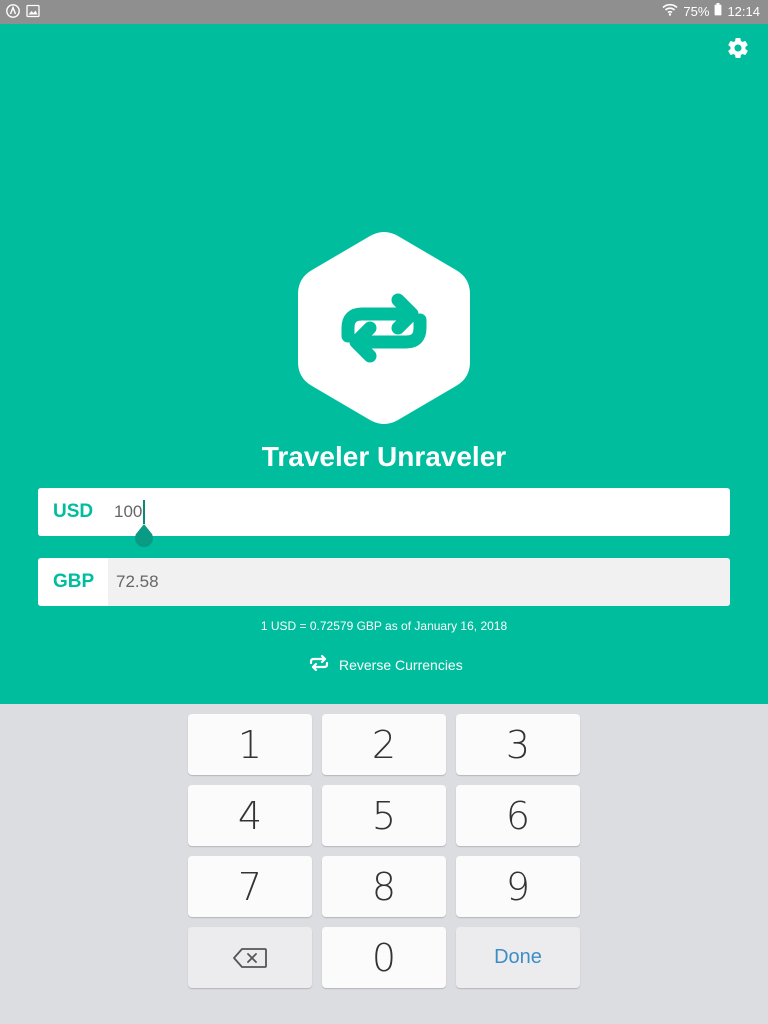 This screenshot has width=768, height=1024. What do you see at coordinates (743, 11) in the screenshot?
I see `status-time: 12:14` at bounding box center [743, 11].